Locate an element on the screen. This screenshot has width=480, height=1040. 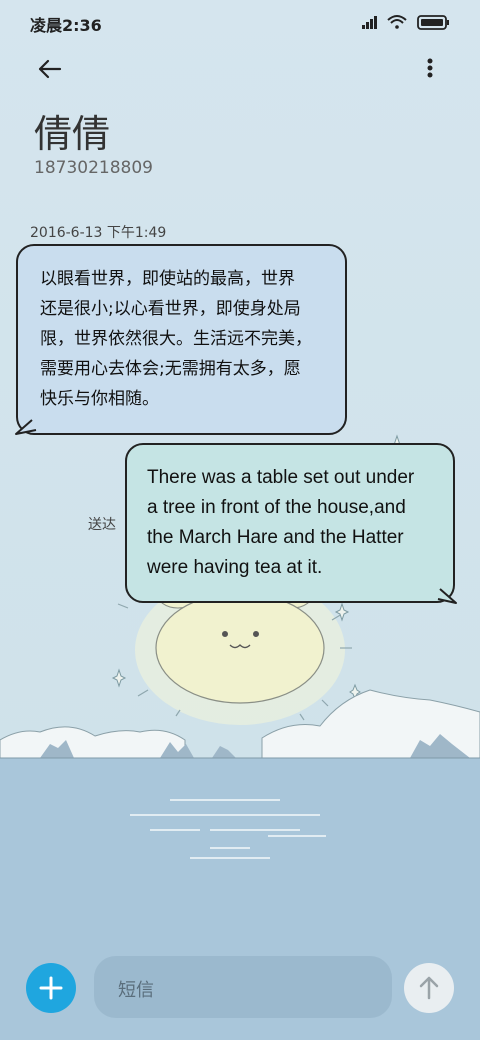
message-timestamp: 2016-6-13 下午1:49 is located at coordinates (98, 233).